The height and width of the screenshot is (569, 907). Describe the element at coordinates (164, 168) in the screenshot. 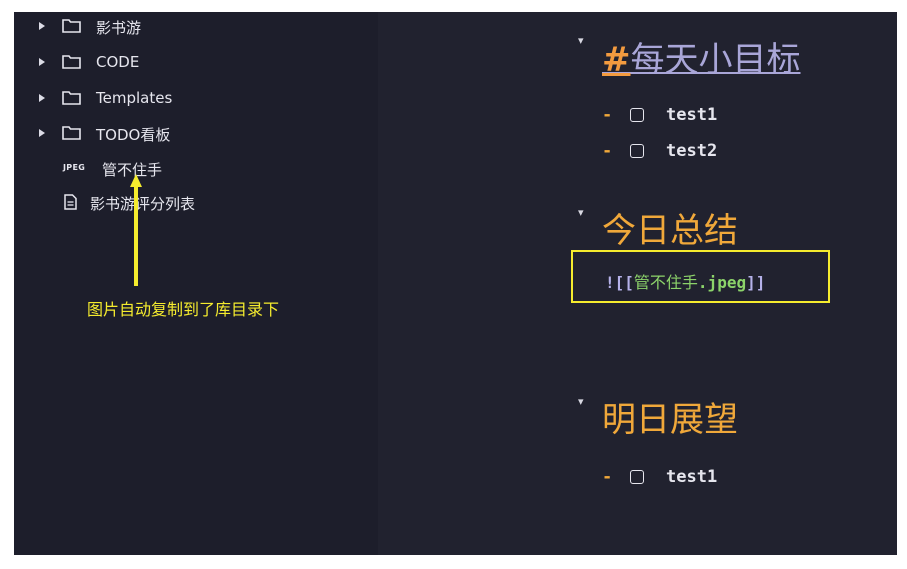

I see `file-row-image: JPEG 管不住手` at that location.